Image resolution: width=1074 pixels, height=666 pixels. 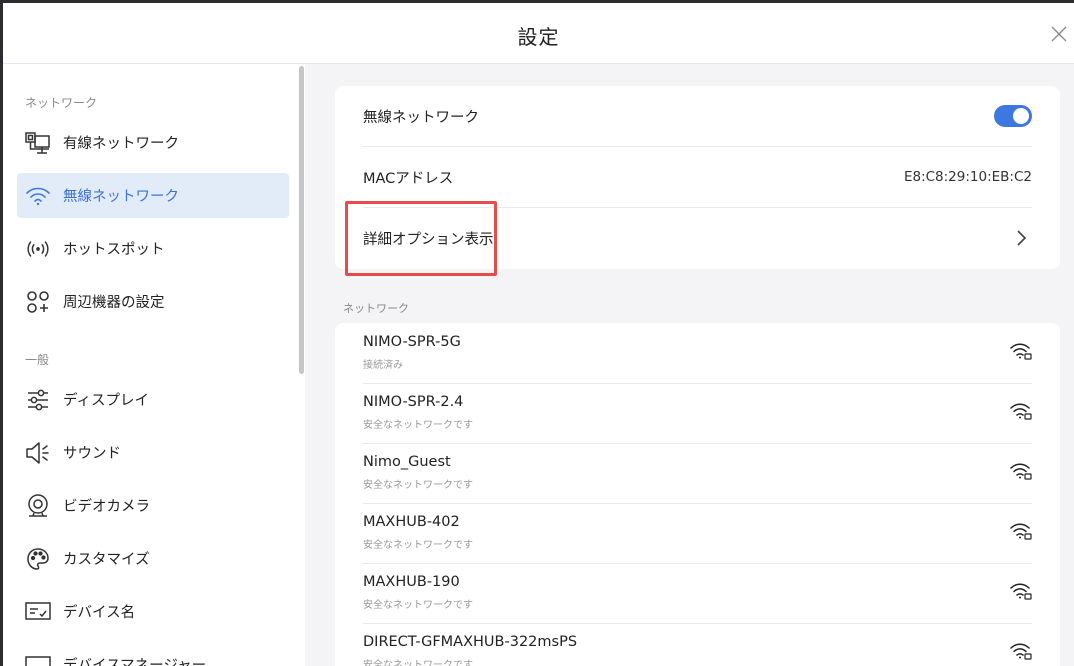 I want to click on sidebar-item-sound: サウンド, so click(x=153, y=452).